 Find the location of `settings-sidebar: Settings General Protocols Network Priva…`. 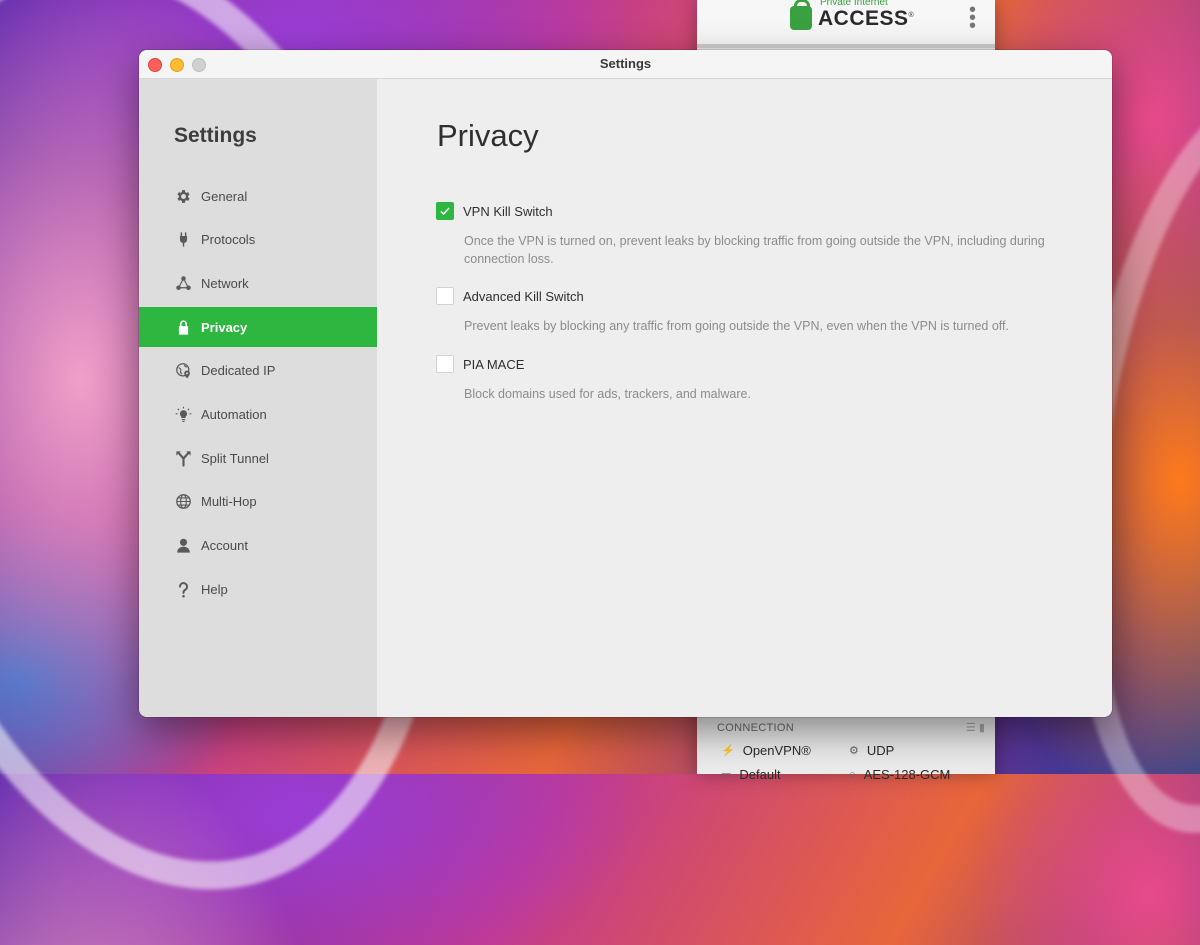

settings-sidebar: Settings General Protocols Network Priva… is located at coordinates (258, 398).